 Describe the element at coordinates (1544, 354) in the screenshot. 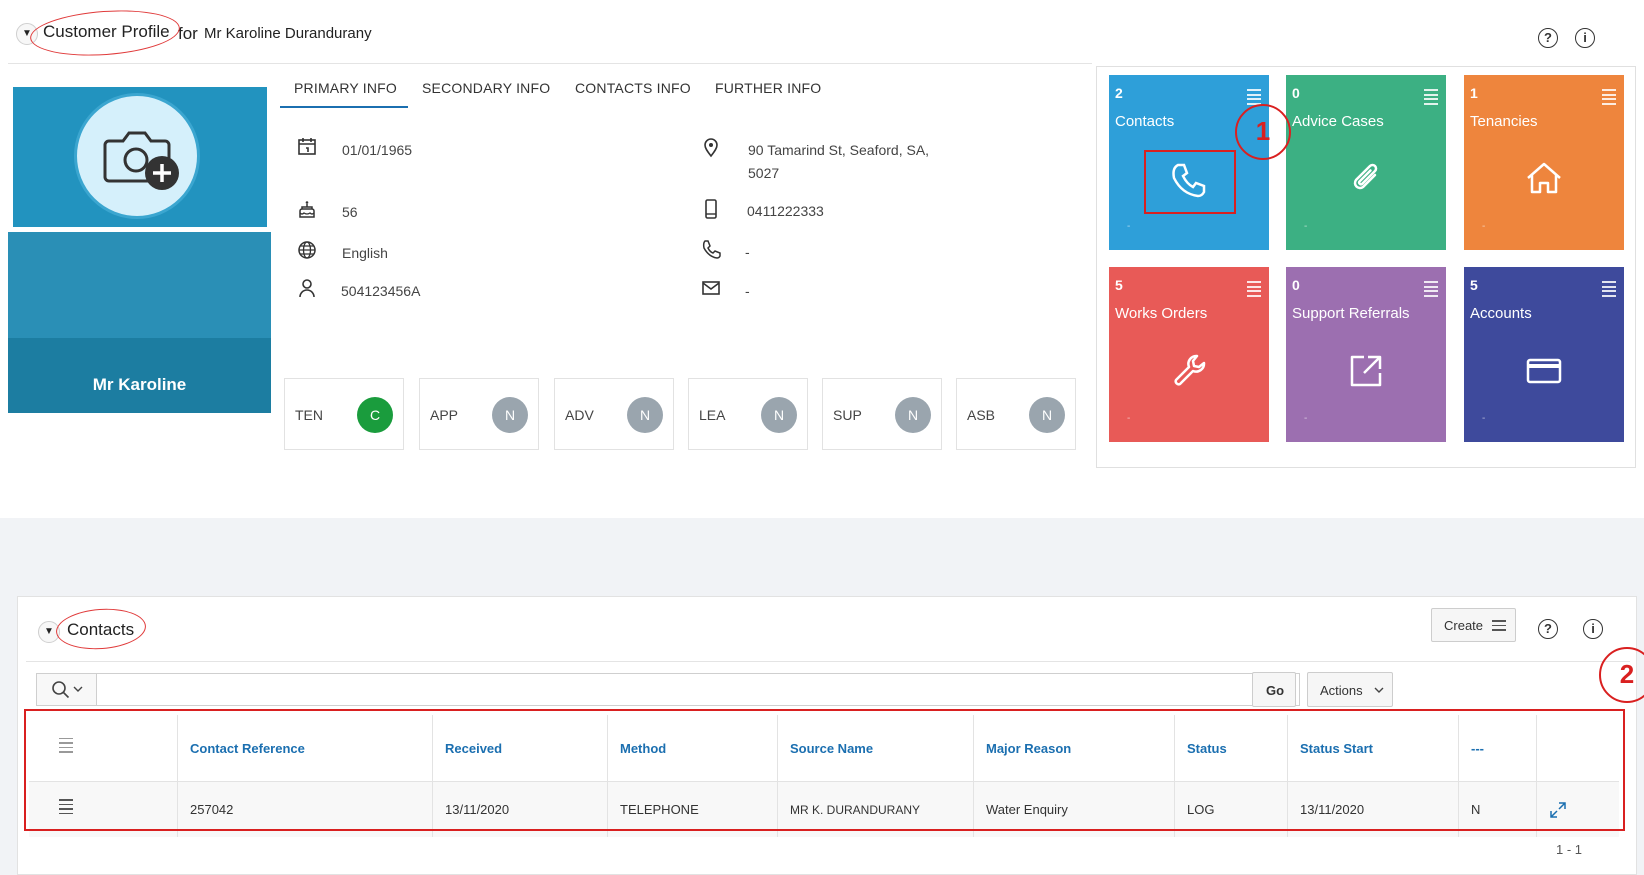

I see `tile-accounts: 5 Accounts -` at that location.